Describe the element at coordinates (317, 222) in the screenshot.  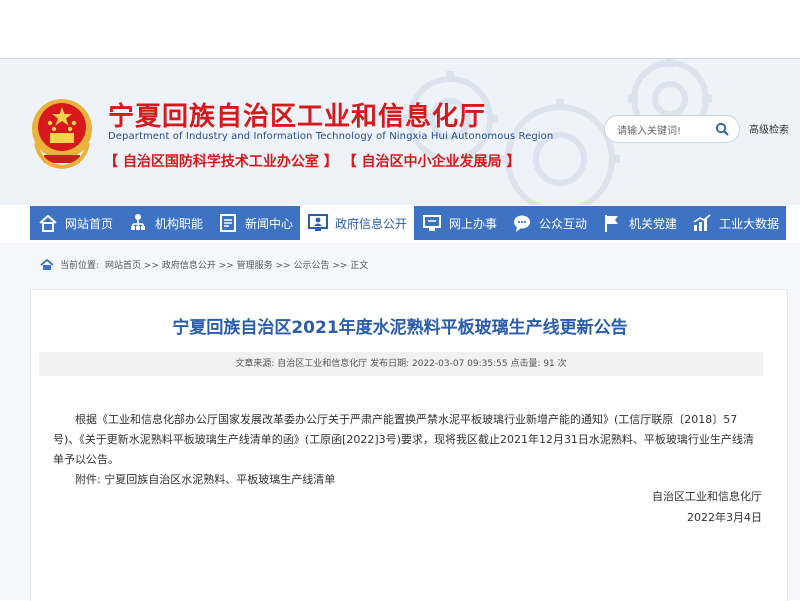
I see `monitor-user-icon` at that location.